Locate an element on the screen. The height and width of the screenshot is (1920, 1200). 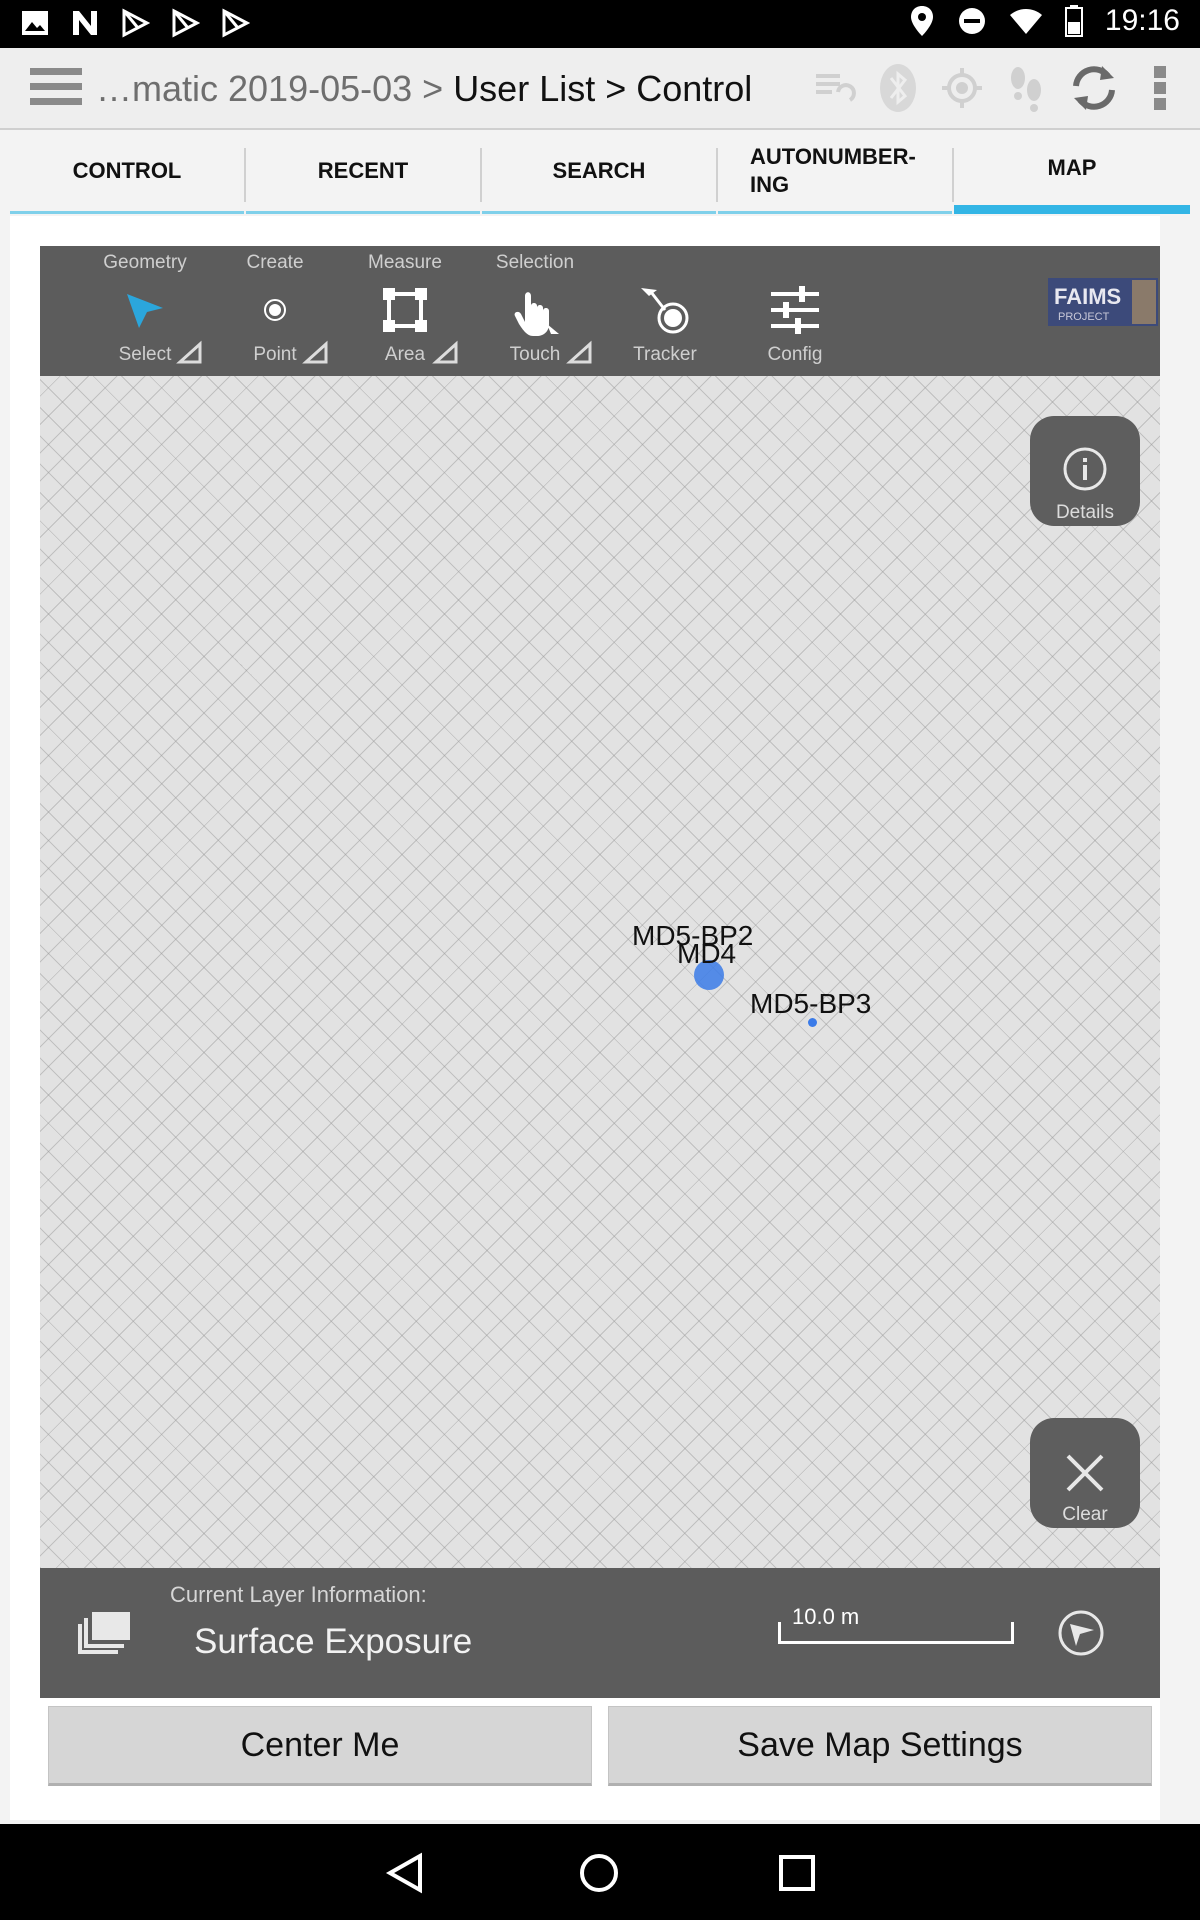
info-icon is located at coordinates (1085, 469).